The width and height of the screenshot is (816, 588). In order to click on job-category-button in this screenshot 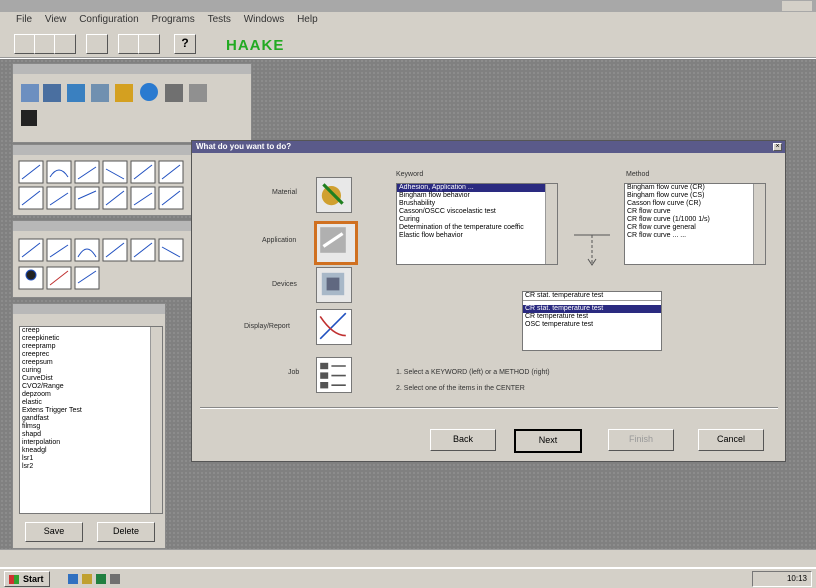, I will do `click(334, 375)`.